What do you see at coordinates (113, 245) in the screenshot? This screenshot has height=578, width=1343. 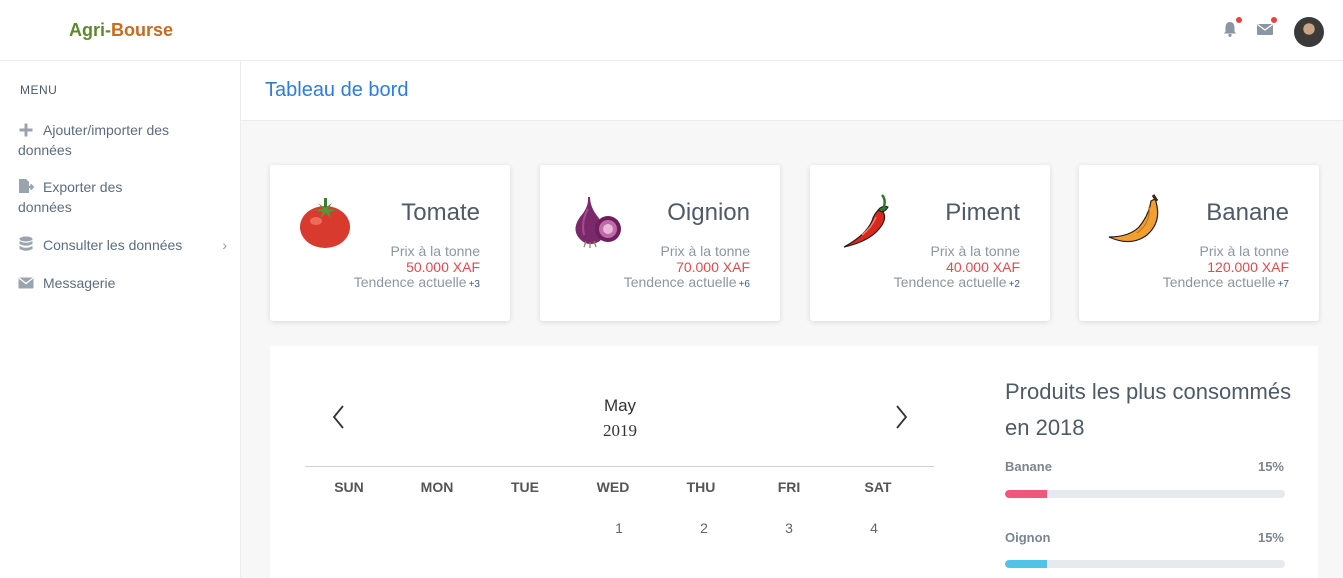 I see `sidebar-item-label: Consulter les données` at bounding box center [113, 245].